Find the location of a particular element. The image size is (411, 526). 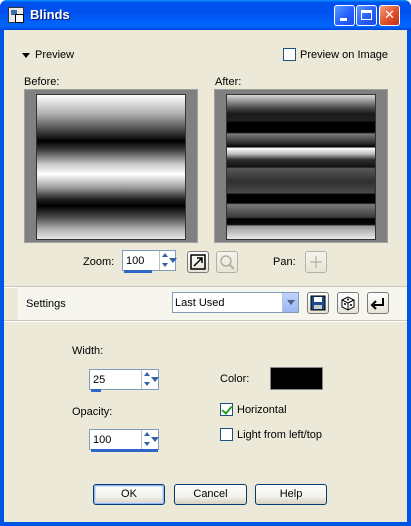

dice-icon is located at coordinates (348, 303).